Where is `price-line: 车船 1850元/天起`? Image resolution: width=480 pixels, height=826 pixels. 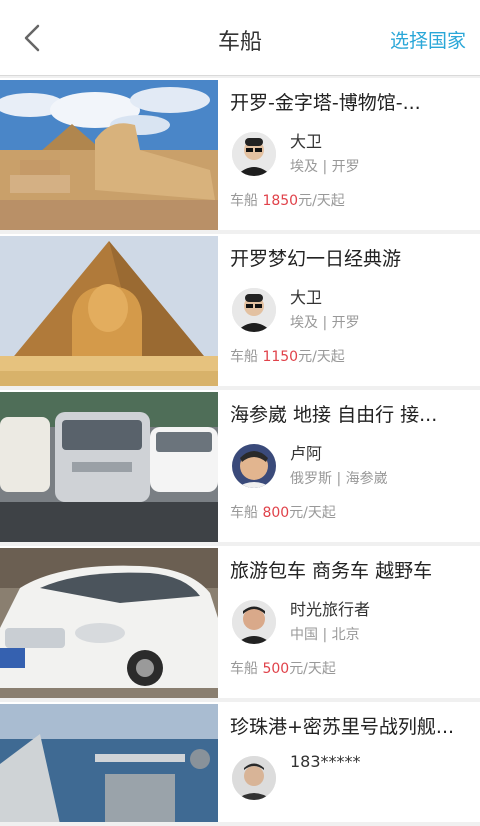 price-line: 车船 1850元/天起 is located at coordinates (287, 200).